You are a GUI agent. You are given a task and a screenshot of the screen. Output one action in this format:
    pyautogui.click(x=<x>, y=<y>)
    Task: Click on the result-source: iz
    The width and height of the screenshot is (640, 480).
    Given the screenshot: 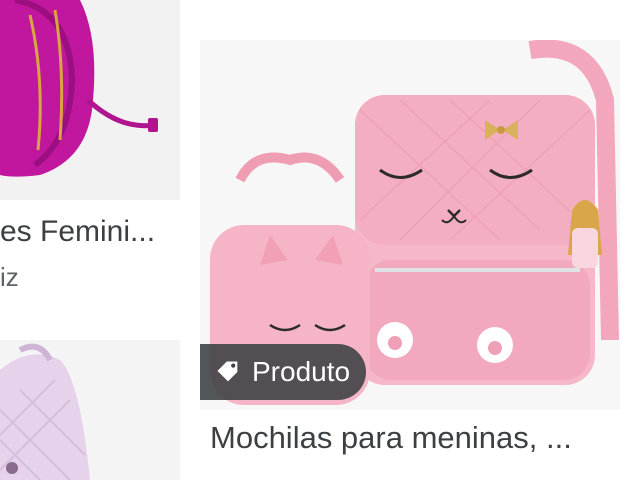 What is the action you would take?
    pyautogui.click(x=9, y=277)
    